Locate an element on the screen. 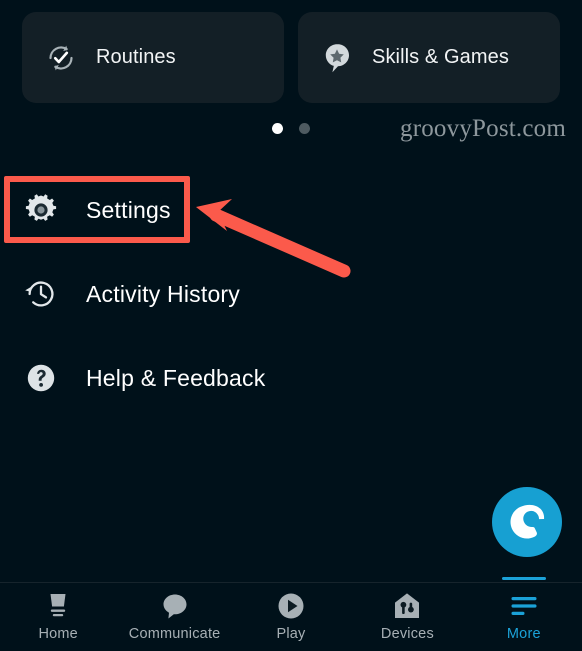  home-devices-icon is located at coordinates (407, 605).